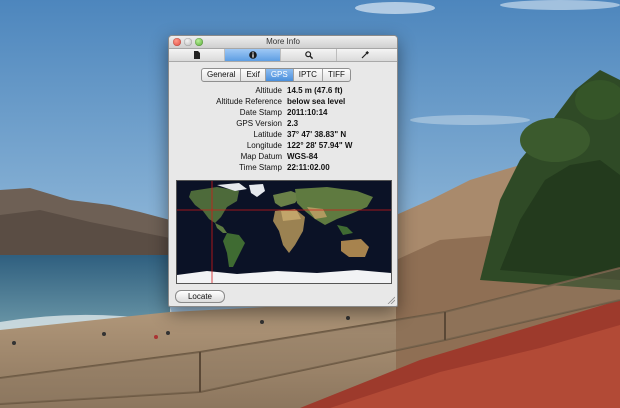 This screenshot has width=620, height=408. What do you see at coordinates (315, 90) in the screenshot?
I see `property-value: 14.5 m (47.6 ft)` at bounding box center [315, 90].